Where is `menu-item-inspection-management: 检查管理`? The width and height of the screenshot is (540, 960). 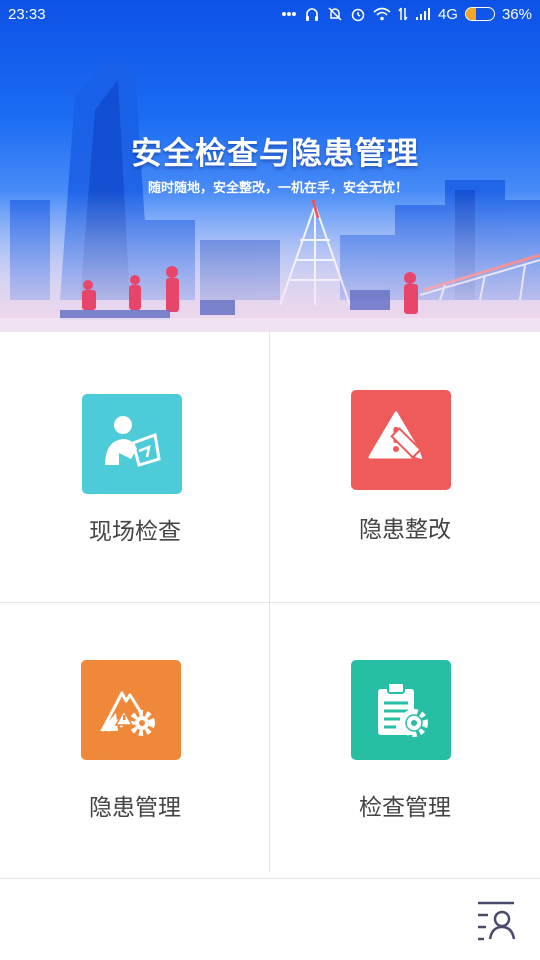
menu-item-inspection-management: 检查管理 is located at coordinates (405, 737).